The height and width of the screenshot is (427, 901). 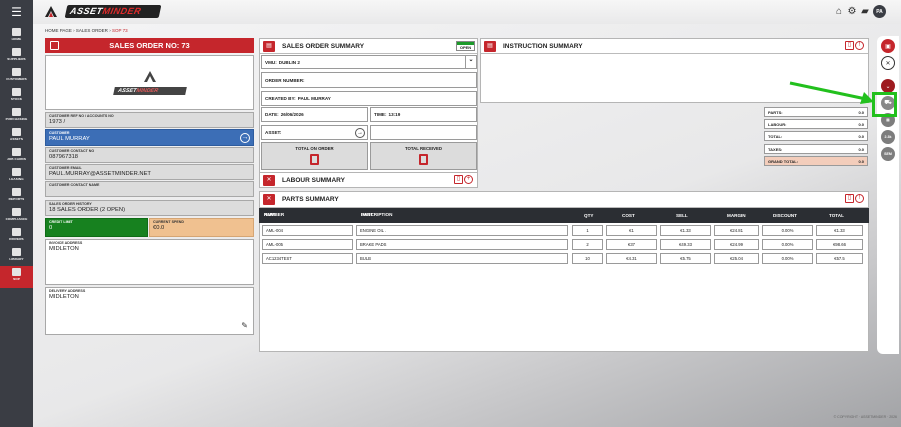 I want to click on customer-contact-field: CUSTOMER CONTACT NO 087967318, so click(x=149, y=155).